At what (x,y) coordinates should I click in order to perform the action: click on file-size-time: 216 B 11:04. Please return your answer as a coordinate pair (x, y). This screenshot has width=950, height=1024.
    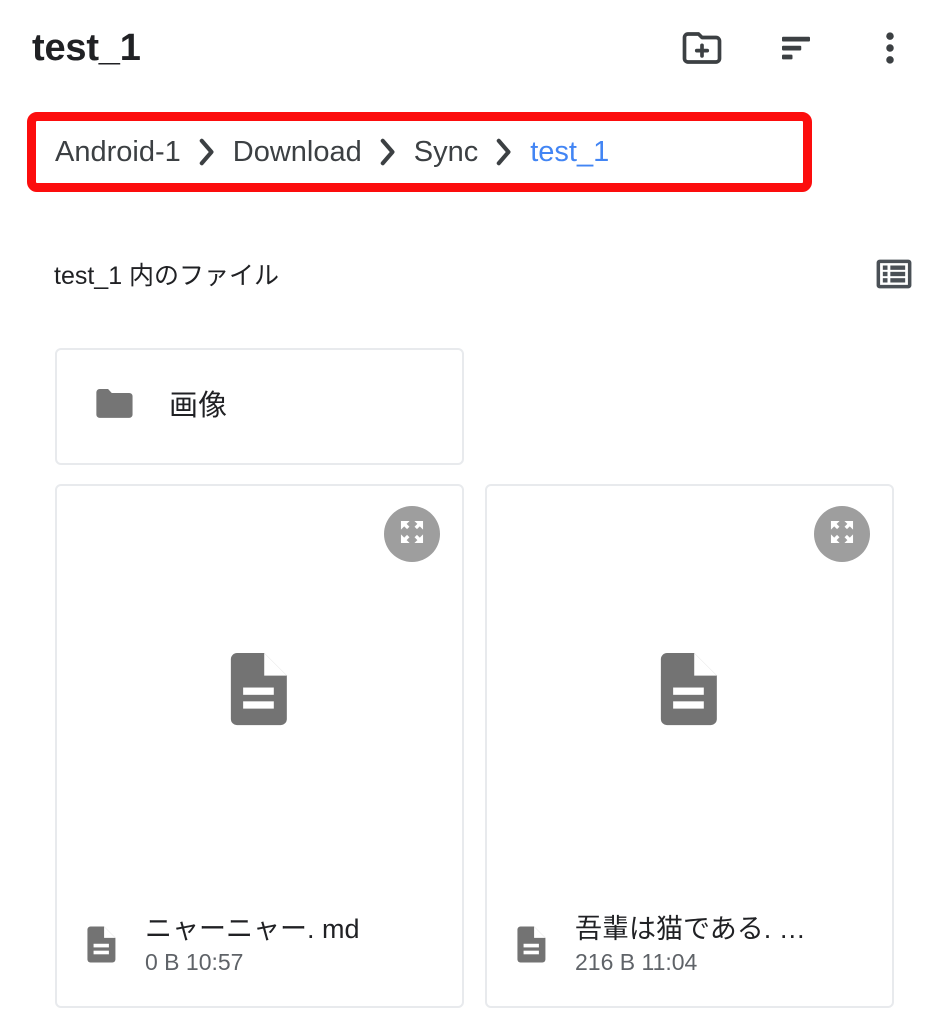
    Looking at the image, I should click on (636, 962).